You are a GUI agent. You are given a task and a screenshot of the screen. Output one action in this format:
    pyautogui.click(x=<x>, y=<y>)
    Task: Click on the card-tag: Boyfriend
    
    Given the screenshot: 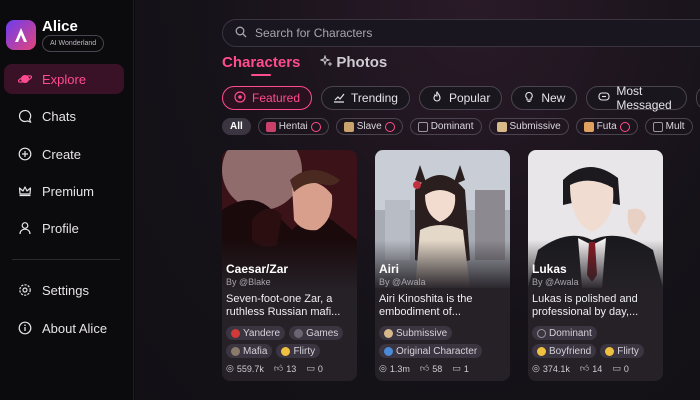 What is the action you would take?
    pyautogui.click(x=564, y=351)
    